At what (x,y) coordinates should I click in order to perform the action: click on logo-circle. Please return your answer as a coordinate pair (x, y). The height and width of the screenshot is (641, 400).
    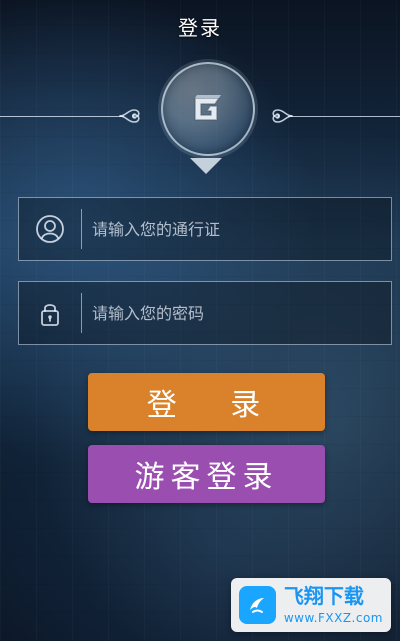
    Looking at the image, I should click on (208, 109).